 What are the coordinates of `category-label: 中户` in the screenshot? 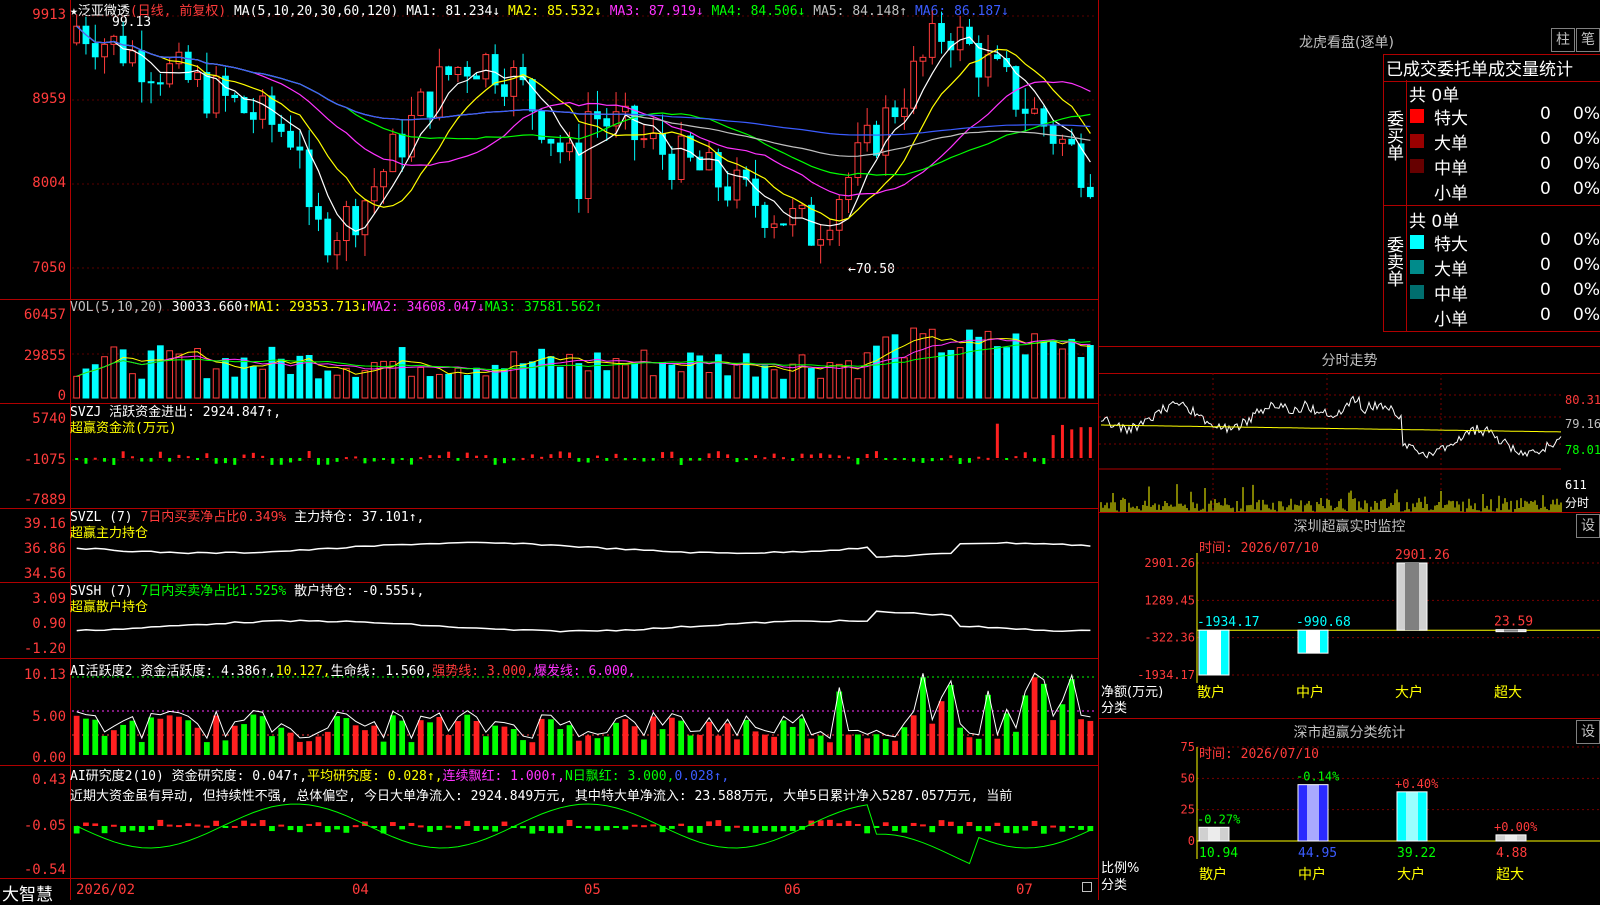 It's located at (1310, 692).